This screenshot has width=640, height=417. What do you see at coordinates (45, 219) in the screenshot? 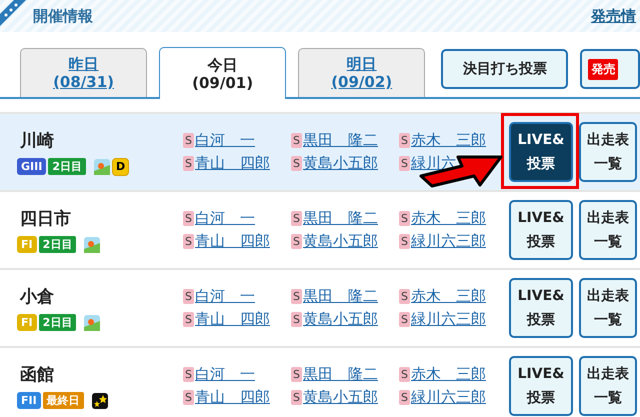
I see `venue-name: 四日市` at bounding box center [45, 219].